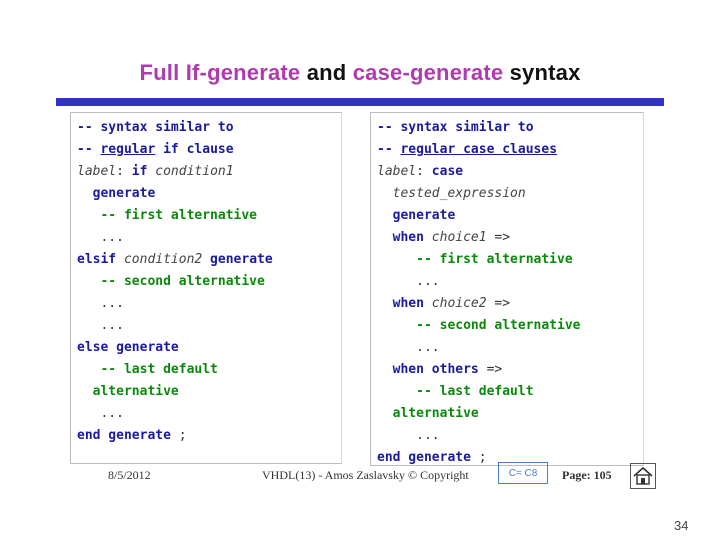 The height and width of the screenshot is (540, 720). I want to click on code-token: condition2, so click(159, 259).